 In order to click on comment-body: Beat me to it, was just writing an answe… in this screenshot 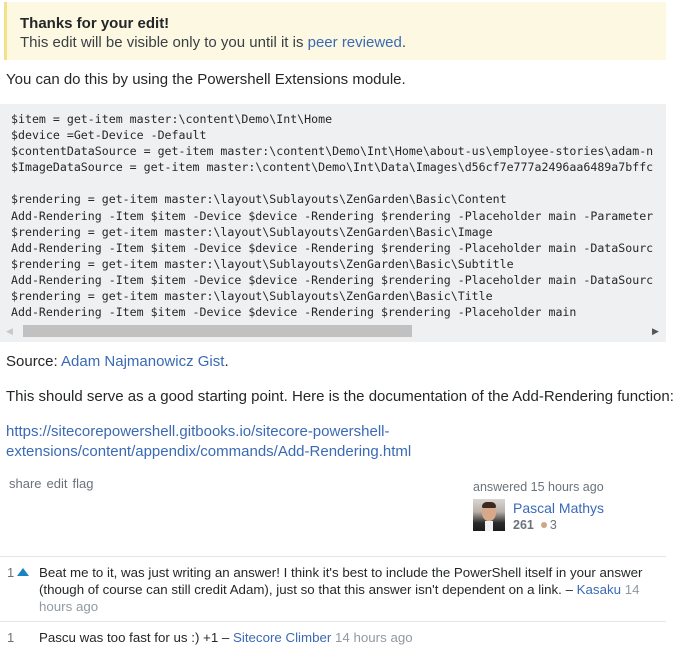, I will do `click(349, 589)`.